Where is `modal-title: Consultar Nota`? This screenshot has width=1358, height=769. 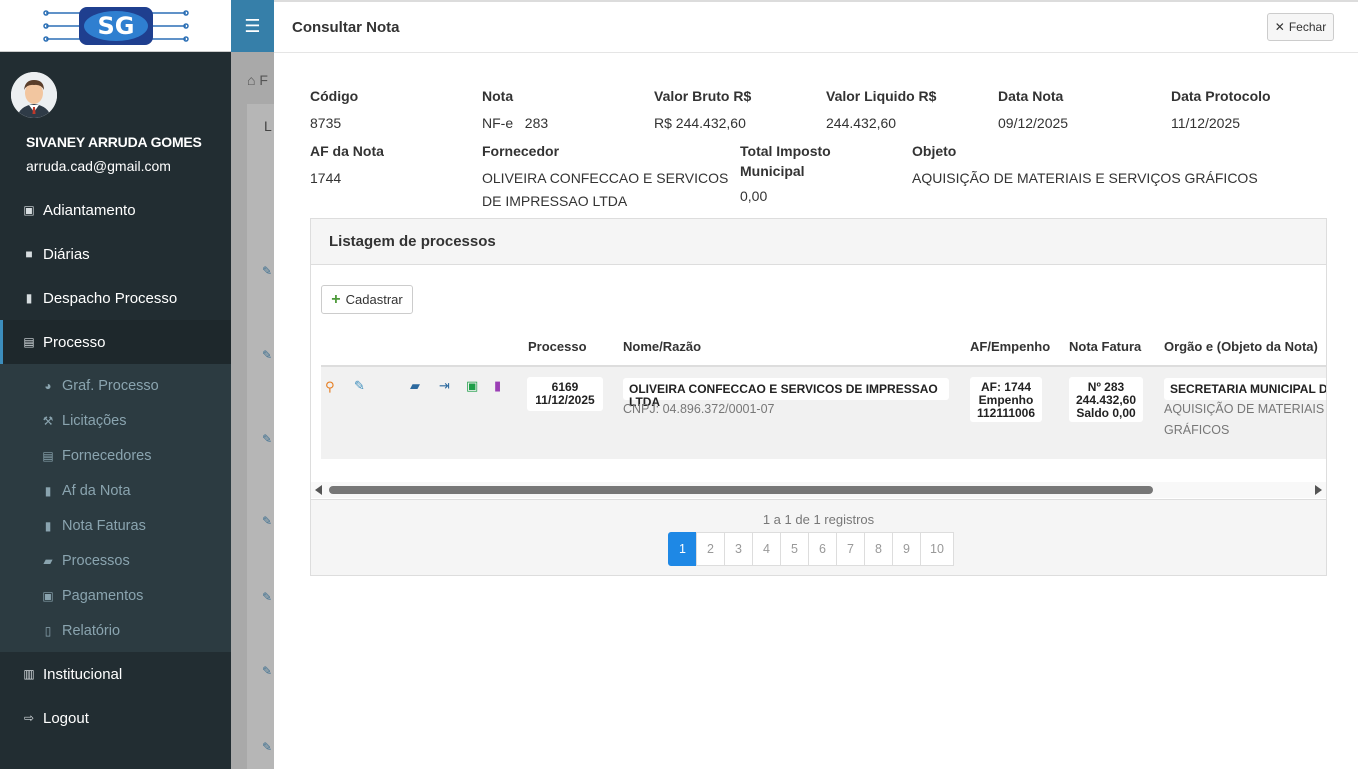 modal-title: Consultar Nota is located at coordinates (346, 27).